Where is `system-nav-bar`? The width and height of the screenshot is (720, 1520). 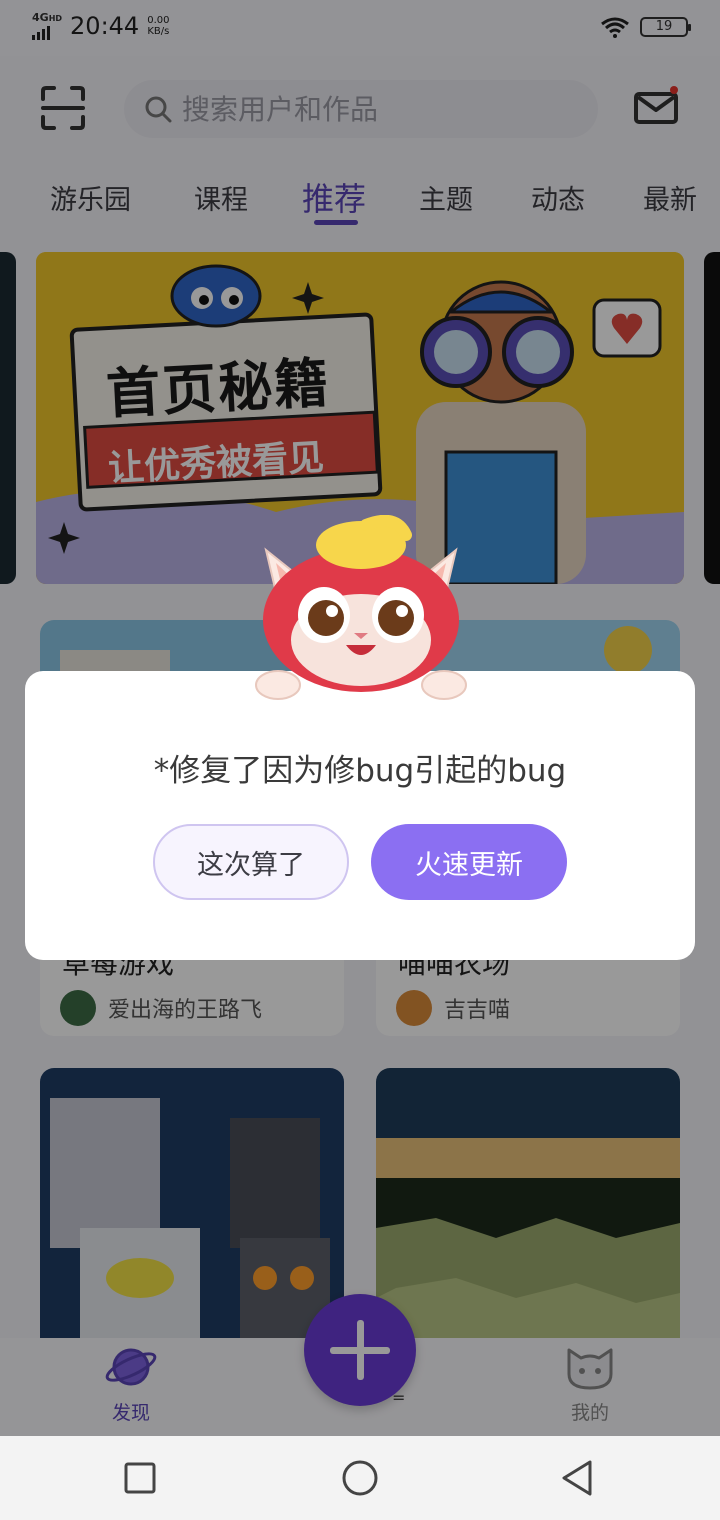 system-nav-bar is located at coordinates (360, 1478).